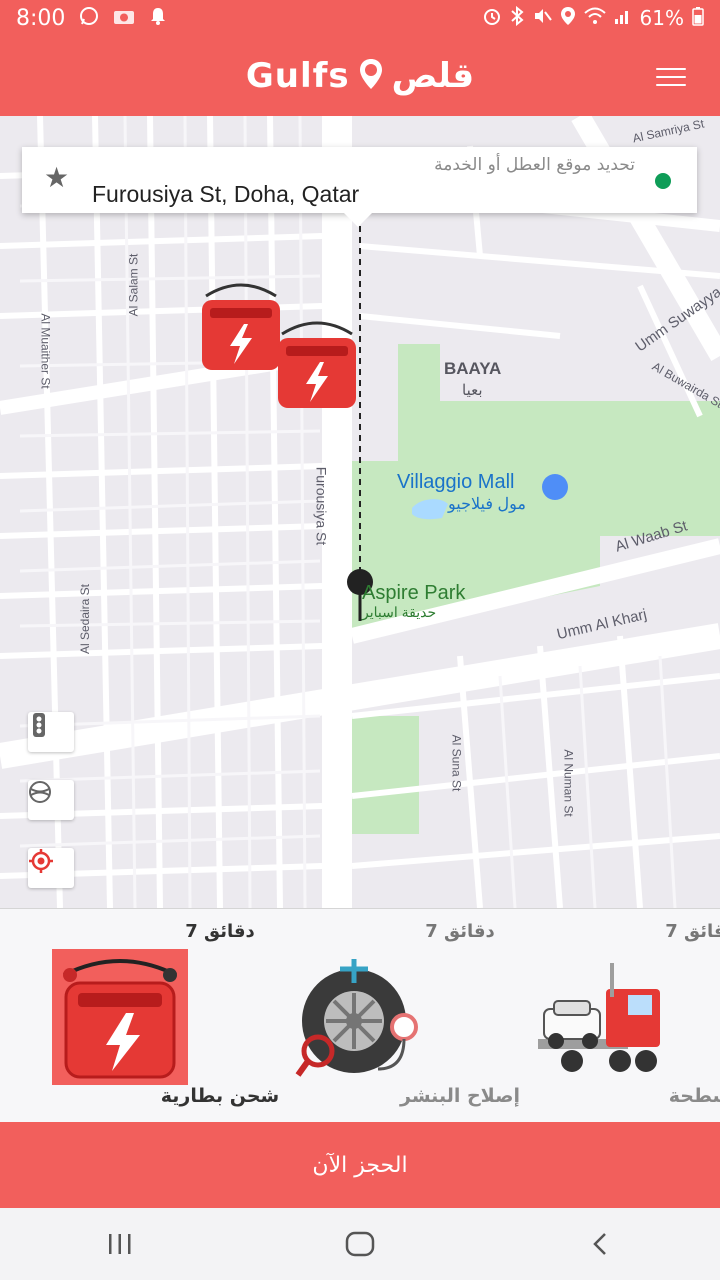 The height and width of the screenshot is (1280, 720). Describe the element at coordinates (51, 800) in the screenshot. I see `globe-icon` at that location.